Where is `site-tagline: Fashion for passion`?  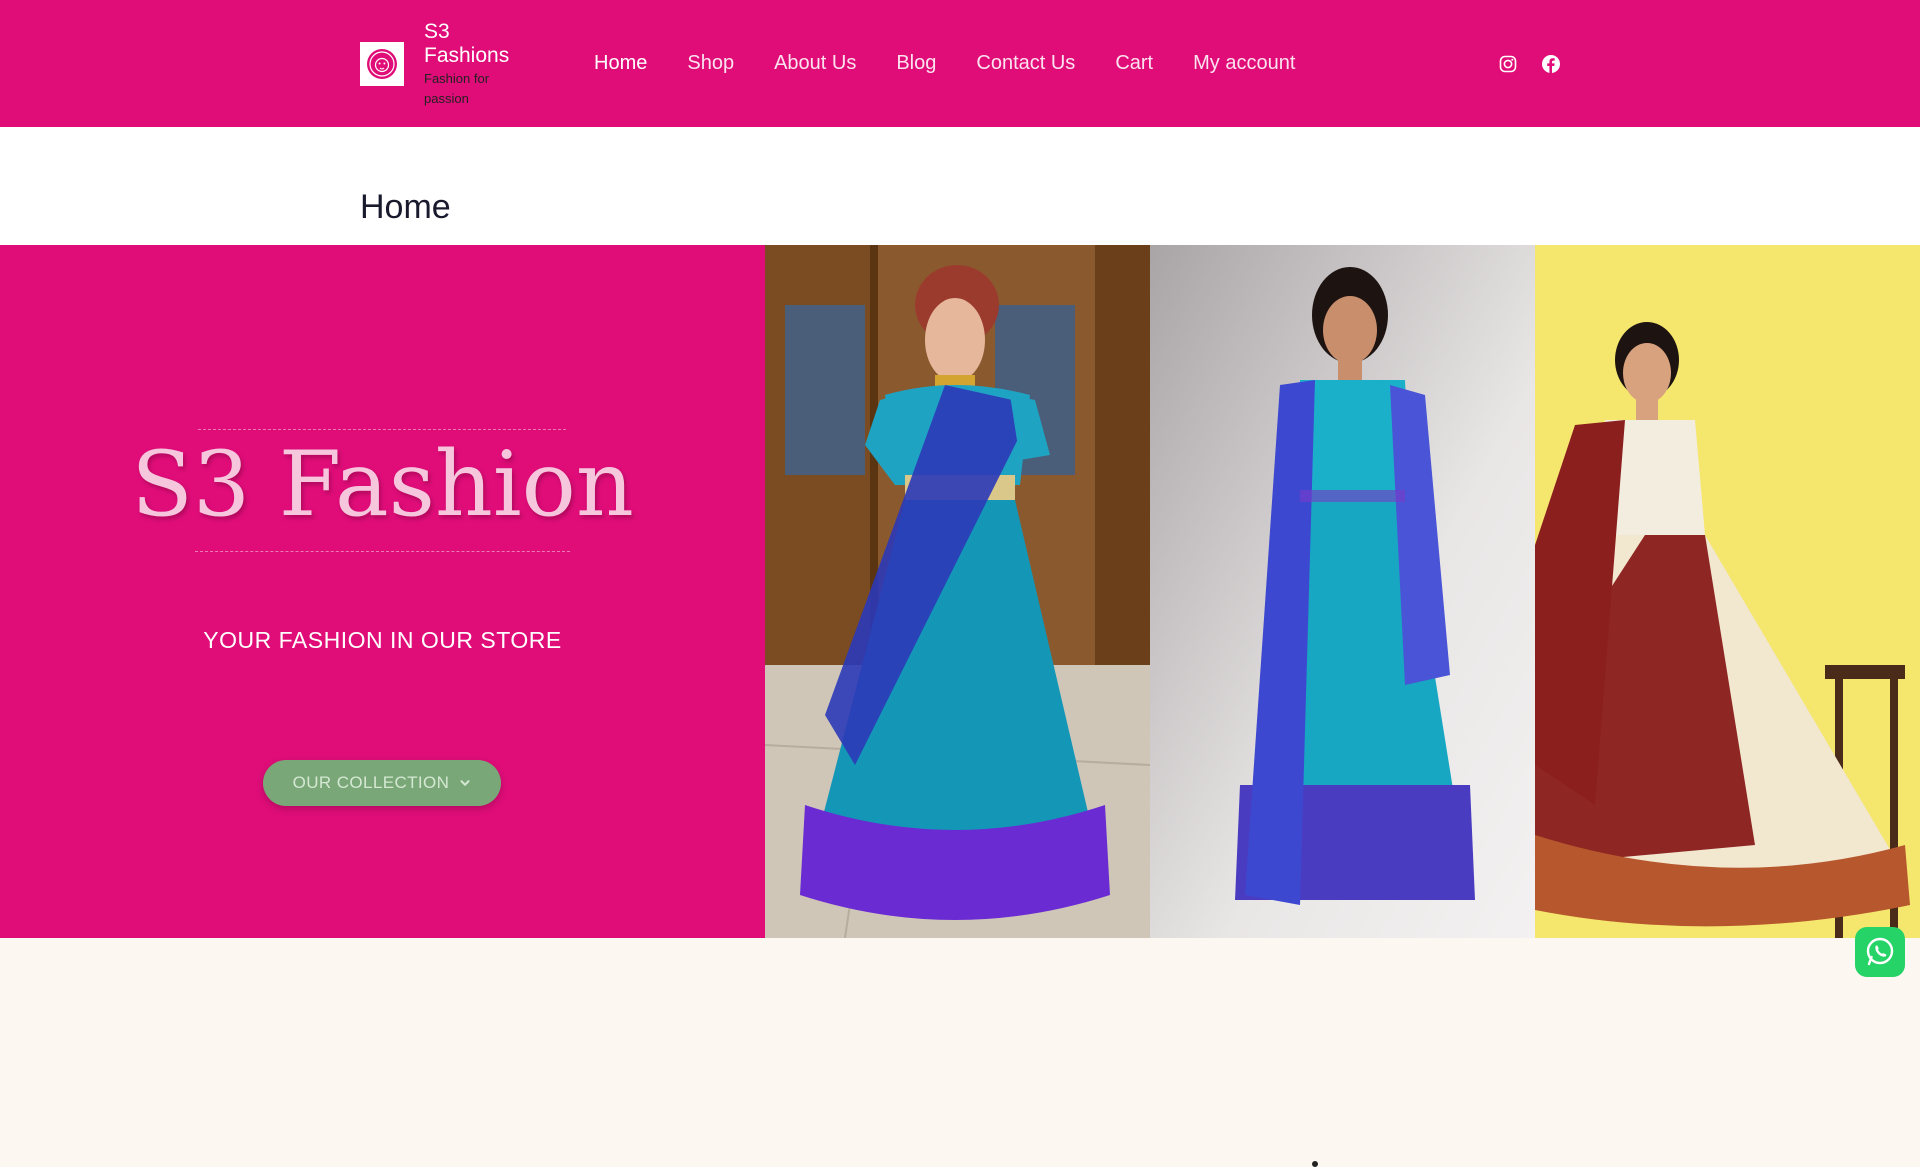
site-tagline: Fashion for passion is located at coordinates (457, 88).